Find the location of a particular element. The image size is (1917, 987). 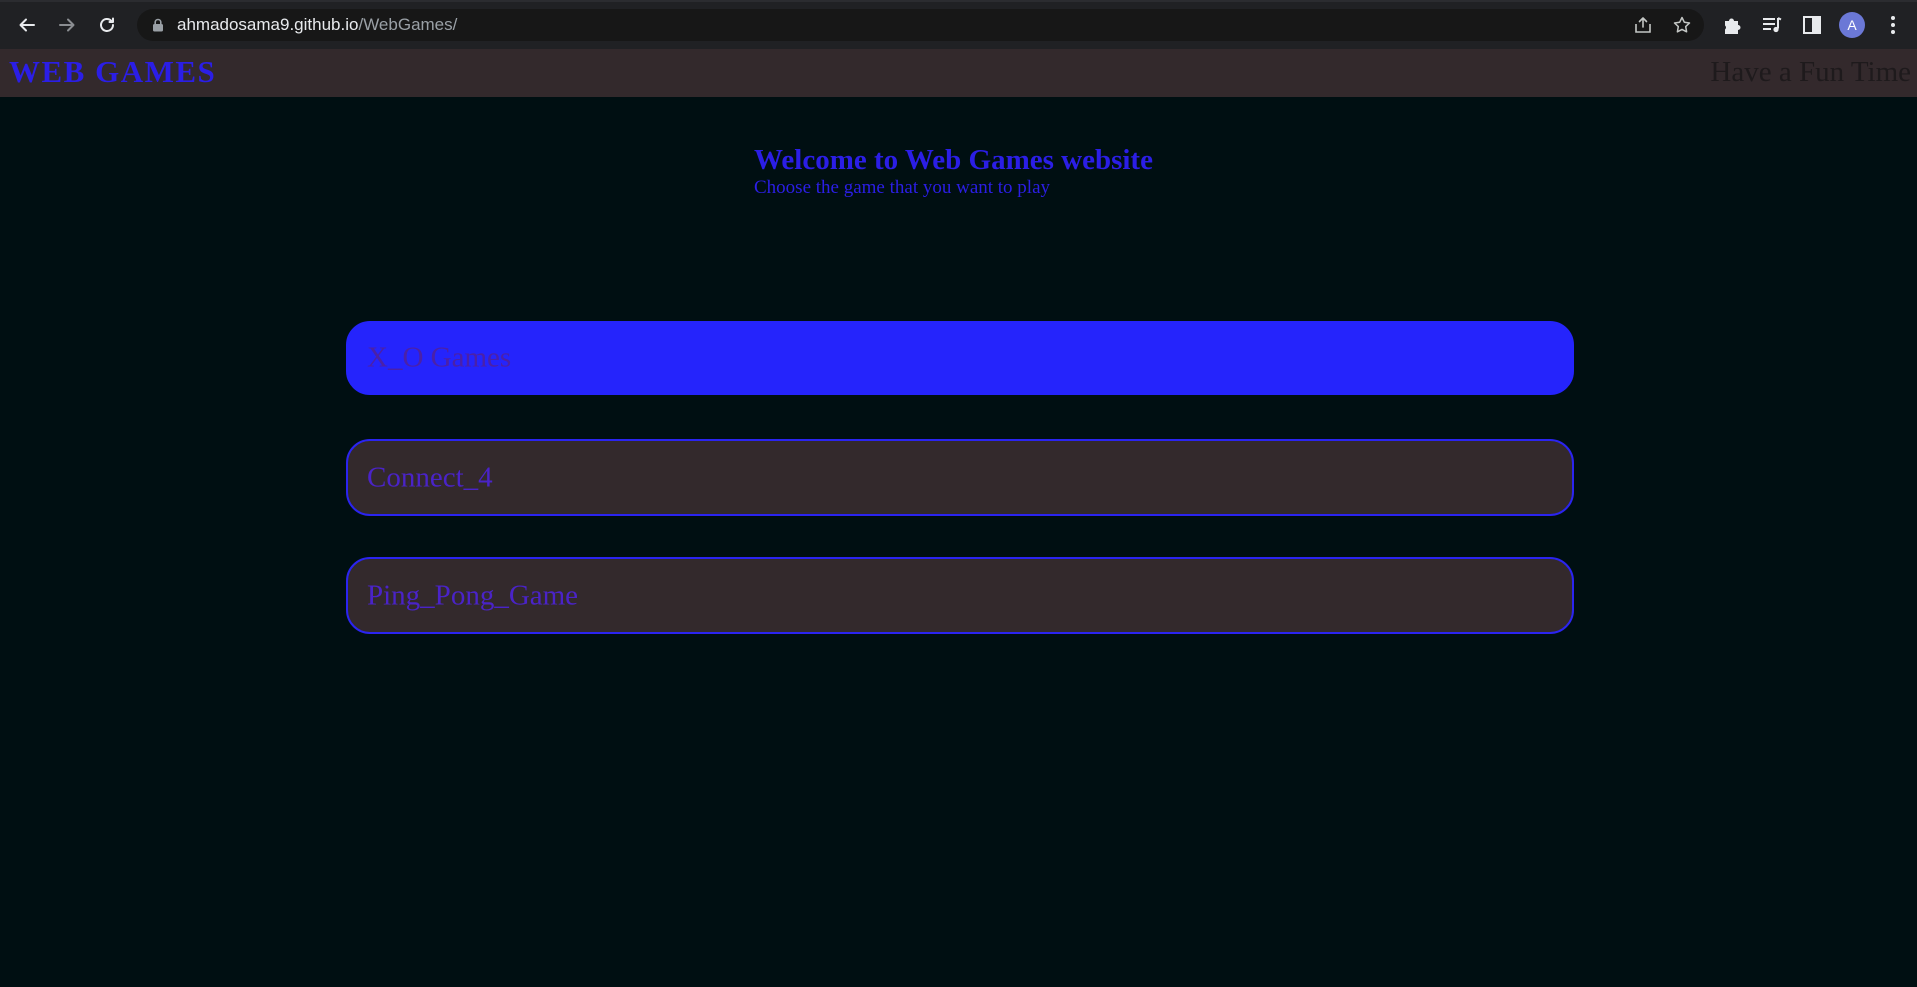

kebab-menu-icon is located at coordinates (1893, 25).